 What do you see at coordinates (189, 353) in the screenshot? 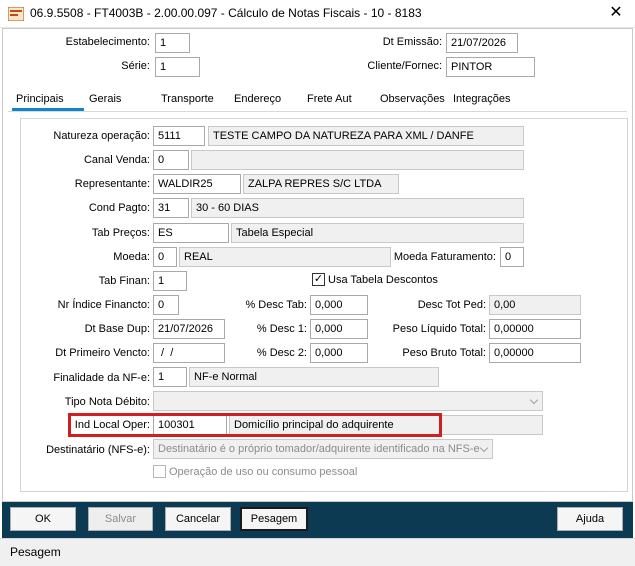
I see `dt-primeiro-vencto-field: / /` at bounding box center [189, 353].